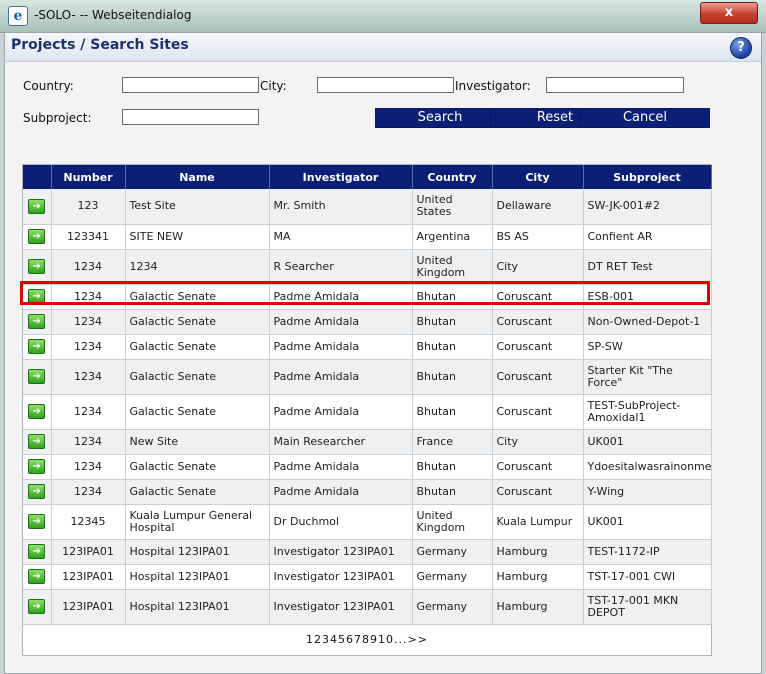 The width and height of the screenshot is (766, 674). I want to click on header-country: Country, so click(452, 177).